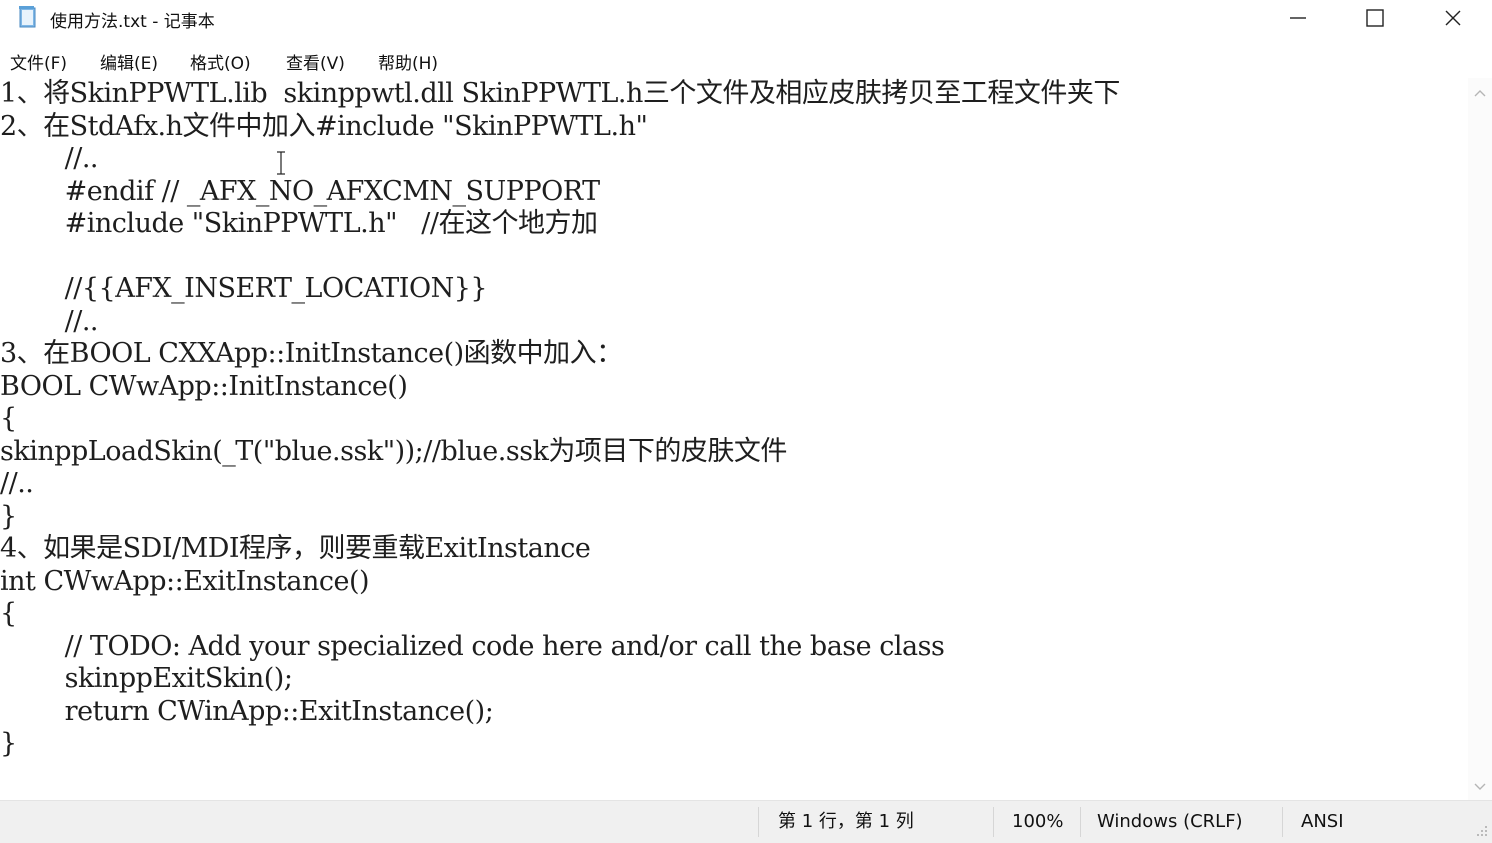 This screenshot has height=843, width=1492. What do you see at coordinates (408, 61) in the screenshot?
I see `menu-help: 帮助(H)` at bounding box center [408, 61].